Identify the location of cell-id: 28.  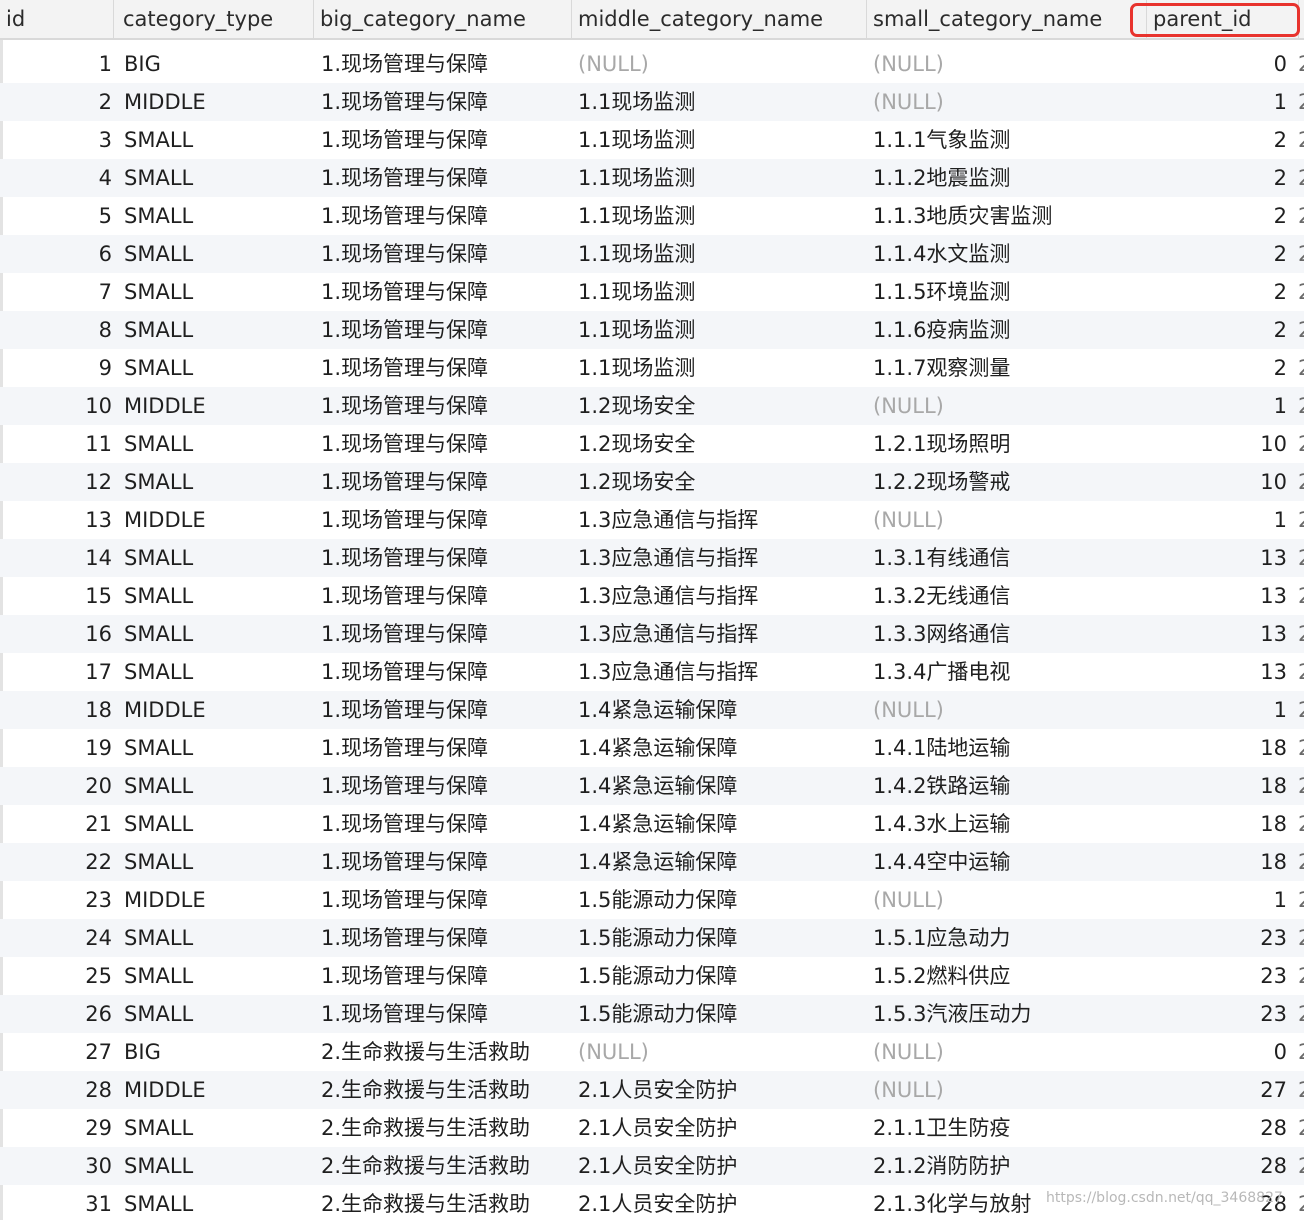
(56, 1090).